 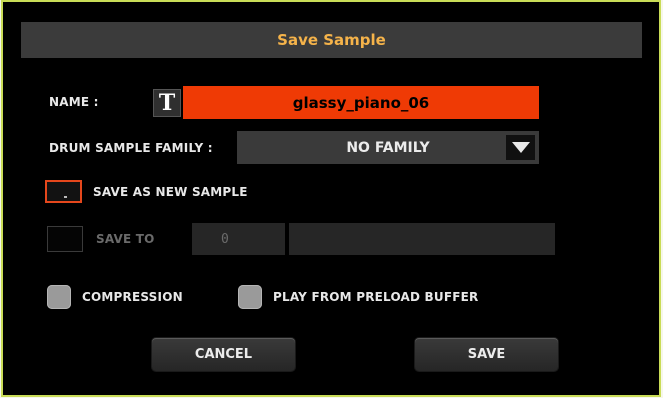 I want to click on dialog-title: Save Sample, so click(x=331, y=40).